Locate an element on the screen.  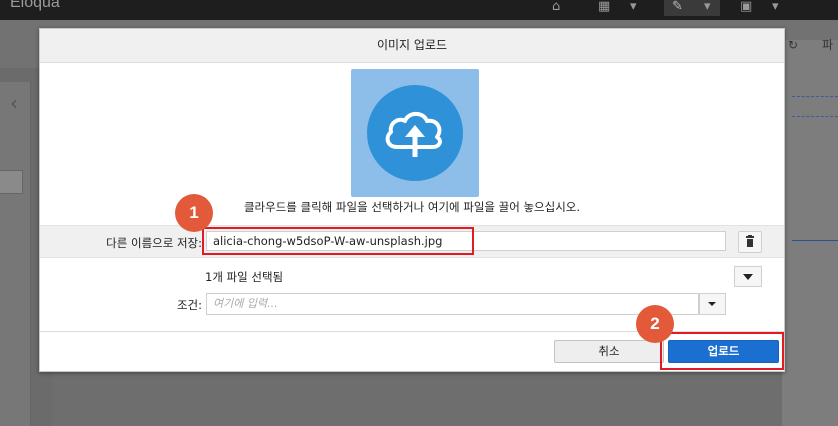
highlight-box-filename is located at coordinates (338, 241).